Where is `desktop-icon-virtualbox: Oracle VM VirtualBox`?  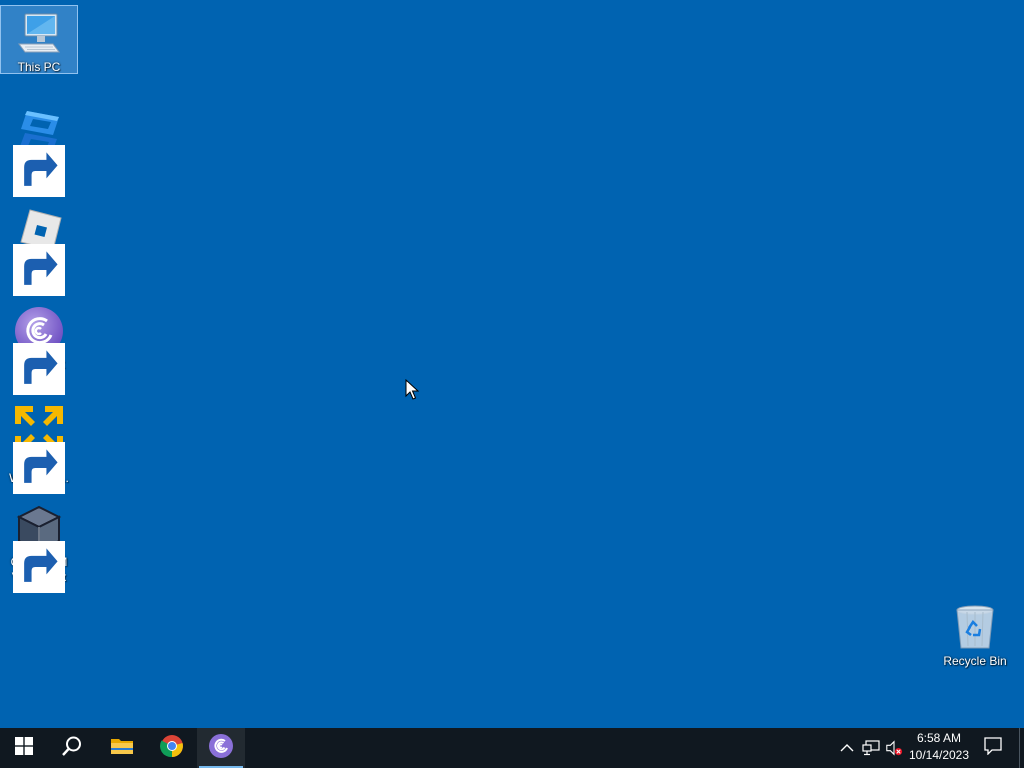
desktop-icon-virtualbox: Oracle VM VirtualBox is located at coordinates (39, 547).